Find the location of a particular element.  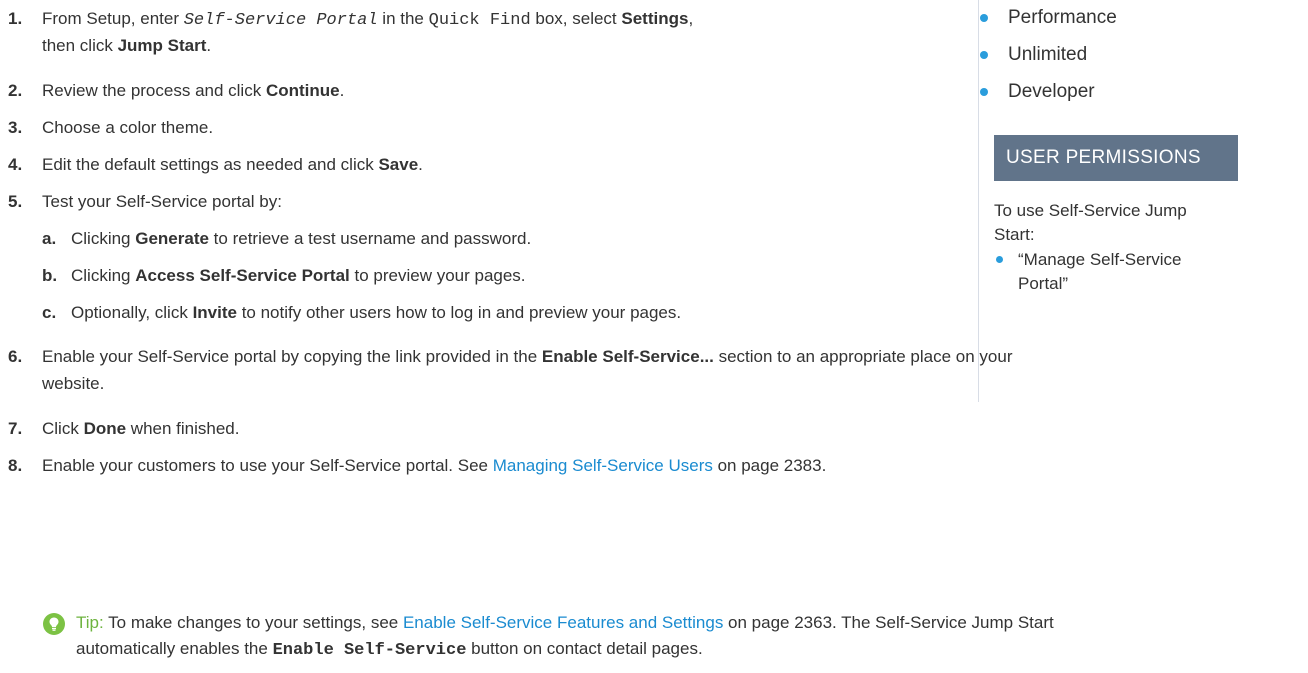

bold-term: Save is located at coordinates (398, 164).